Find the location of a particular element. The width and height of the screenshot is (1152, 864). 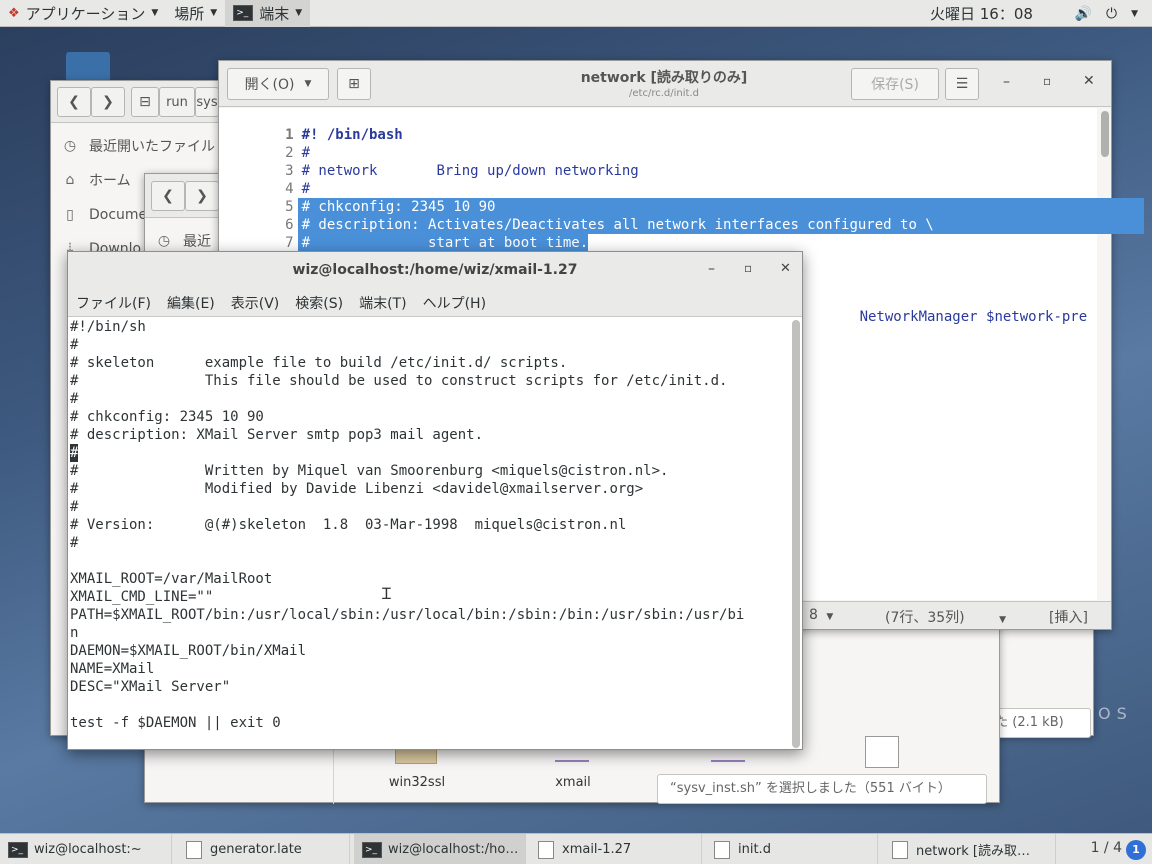

new-document-icon: ⊞ is located at coordinates (354, 84).